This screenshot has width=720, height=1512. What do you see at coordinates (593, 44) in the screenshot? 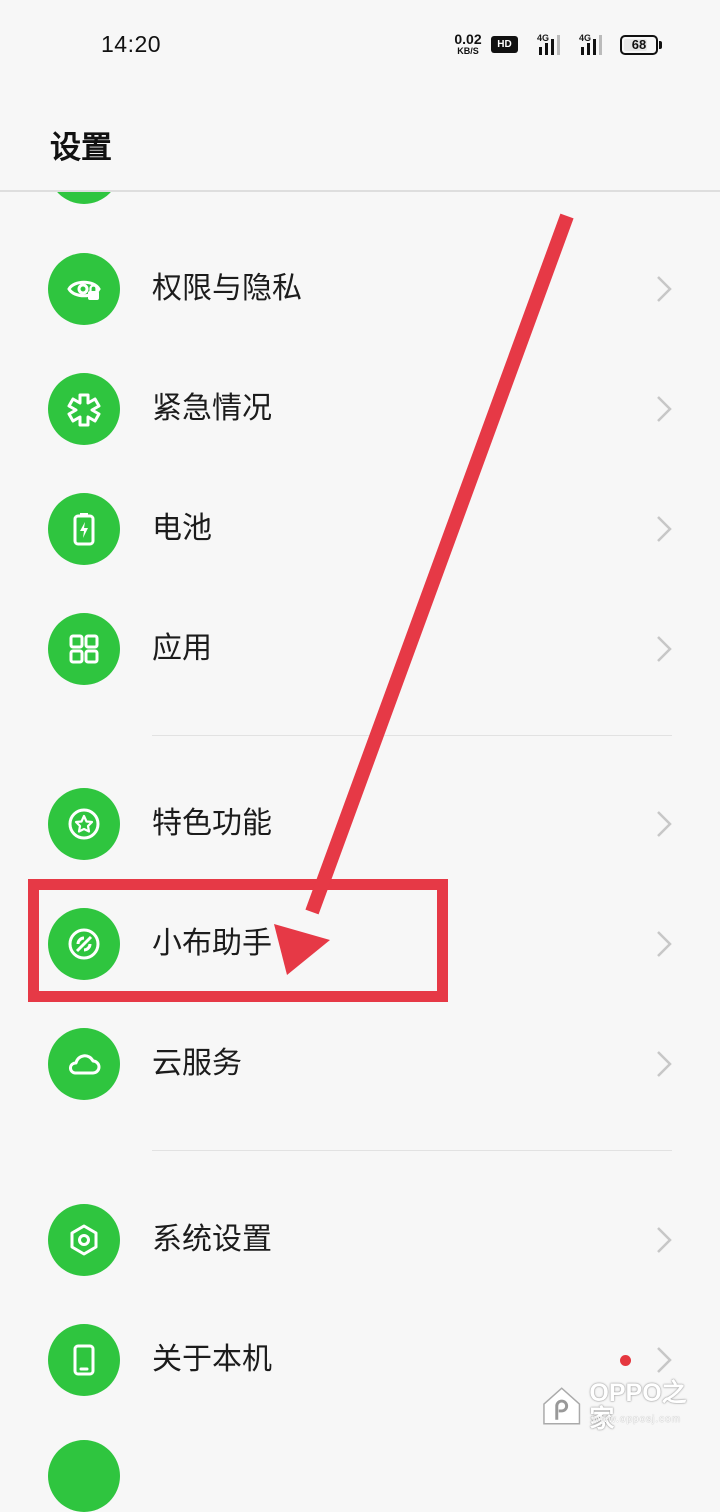
I see `sim2-signal-icon: 4G` at bounding box center [593, 44].